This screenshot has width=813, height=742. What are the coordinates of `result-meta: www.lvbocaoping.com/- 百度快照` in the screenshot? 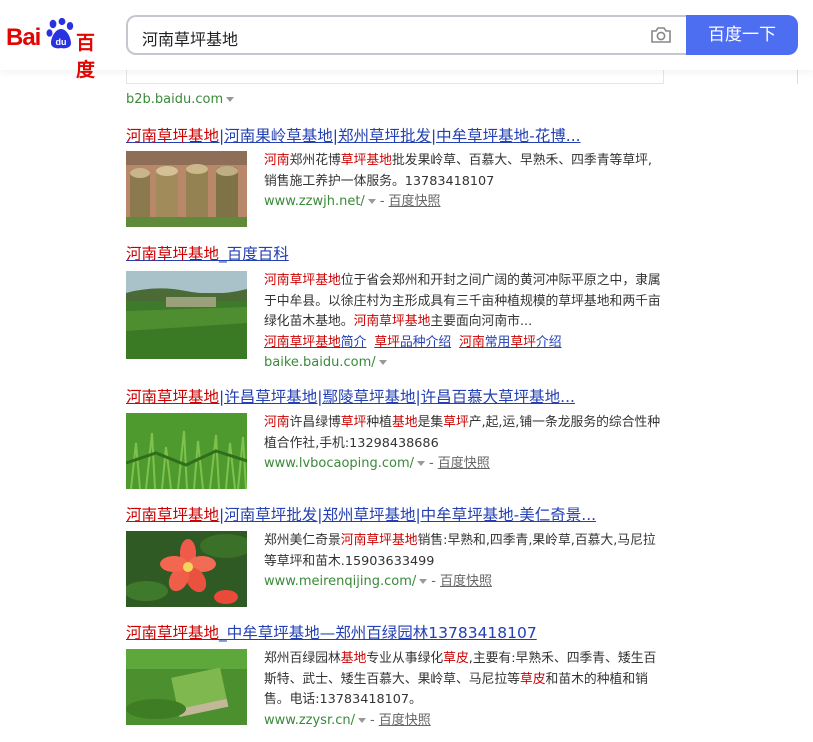 It's located at (377, 463).